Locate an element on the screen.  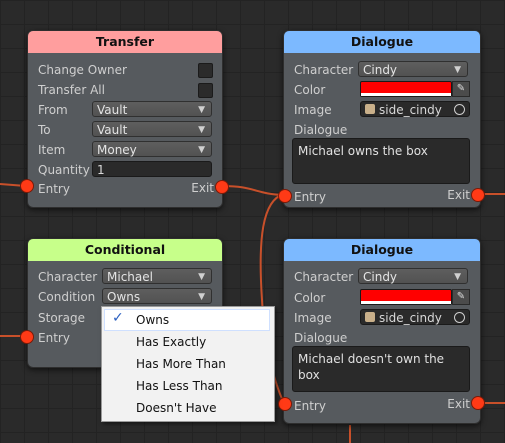
character-dropdown: Michael ▼ is located at coordinates (157, 276).